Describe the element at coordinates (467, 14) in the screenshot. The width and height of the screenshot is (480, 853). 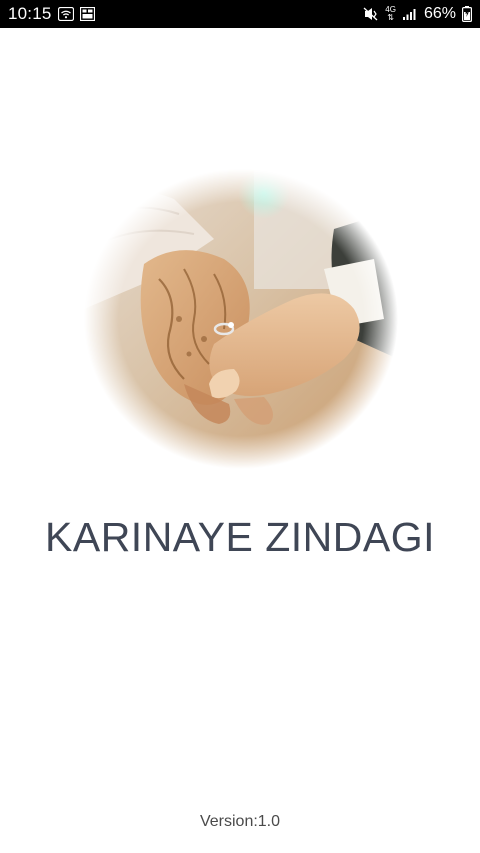
I see `battery-icon` at that location.